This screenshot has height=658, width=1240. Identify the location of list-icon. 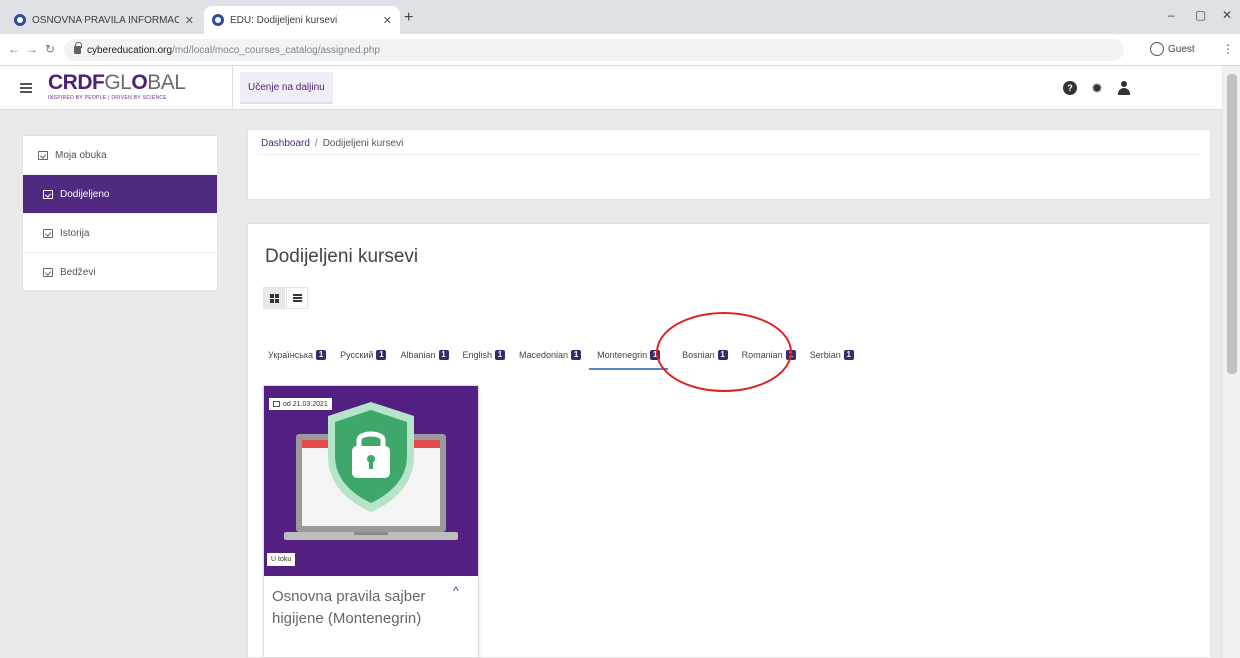
(297, 298).